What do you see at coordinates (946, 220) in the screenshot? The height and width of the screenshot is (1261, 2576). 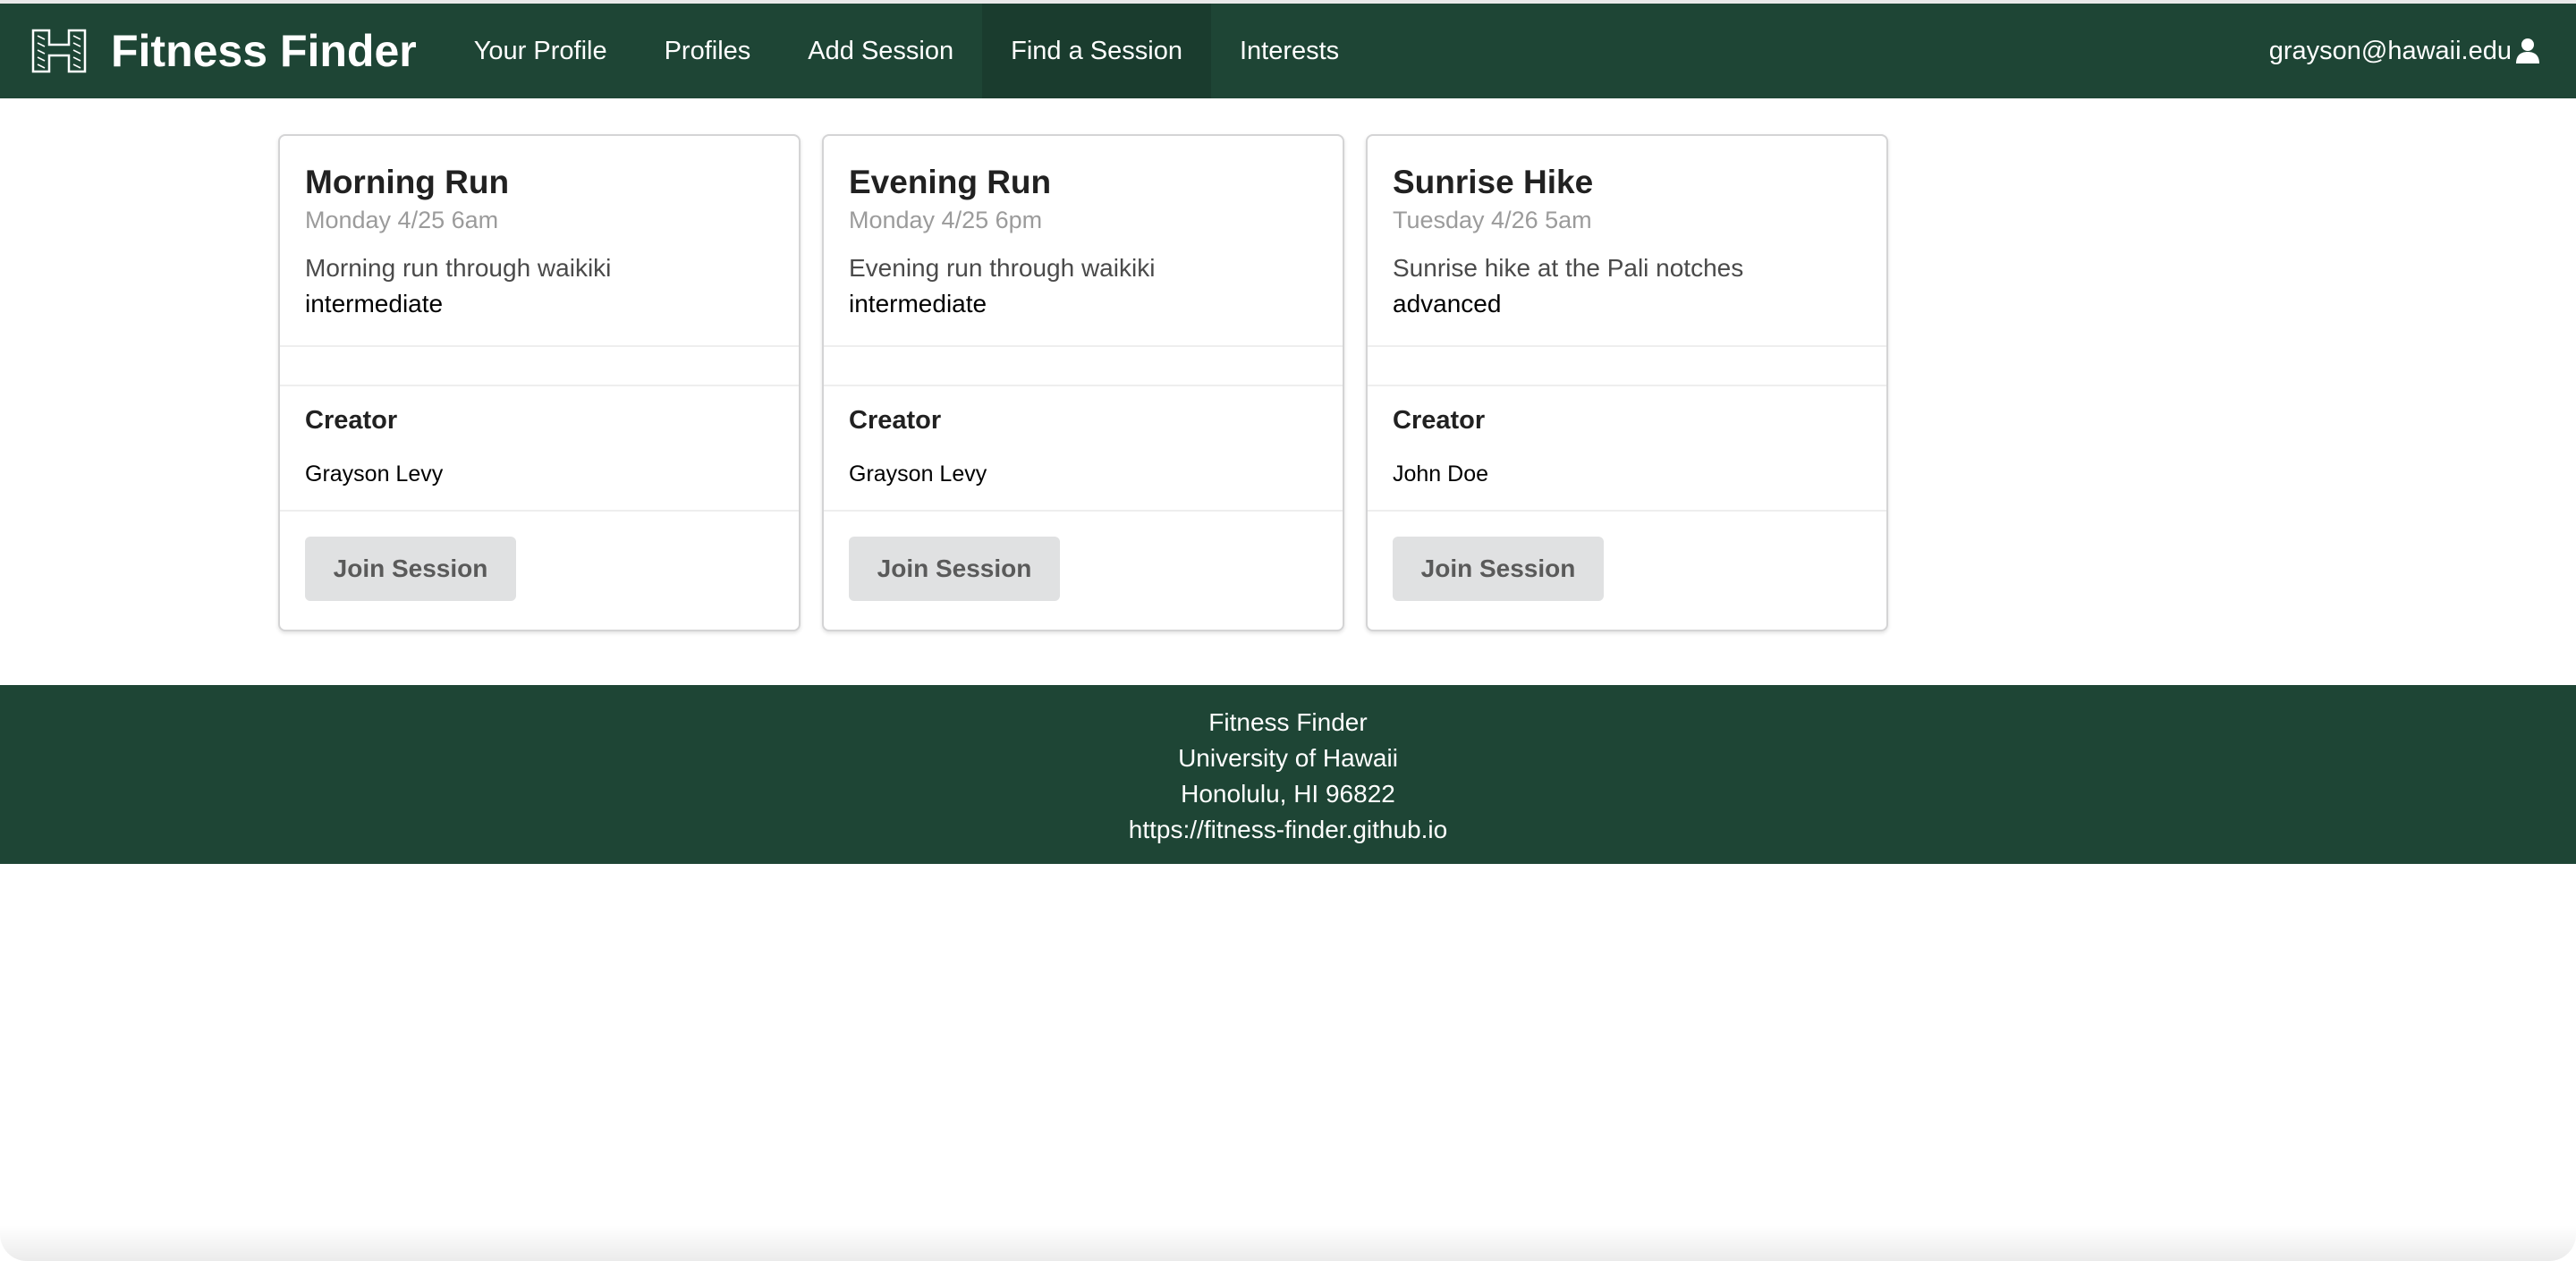 I see `session-date: Monday 4/25 6pm` at bounding box center [946, 220].